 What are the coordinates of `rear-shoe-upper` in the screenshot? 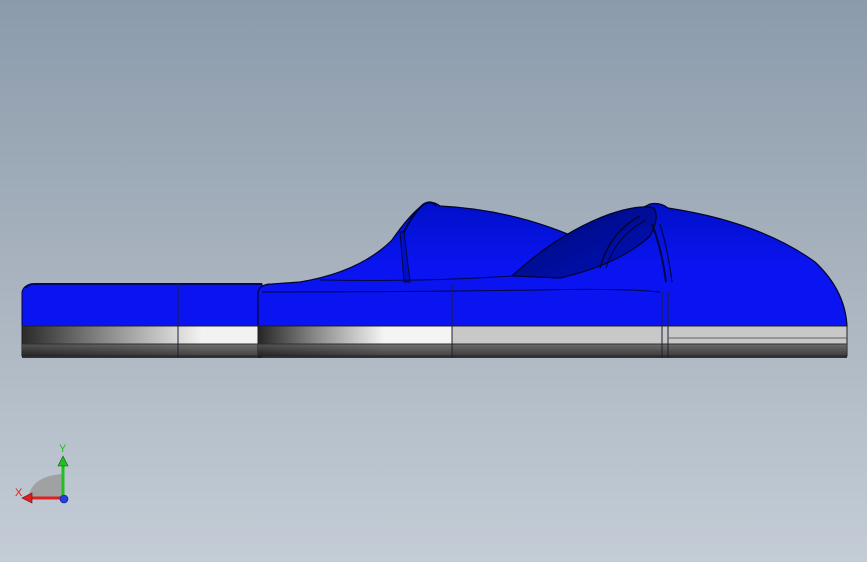 It's located at (142, 305).